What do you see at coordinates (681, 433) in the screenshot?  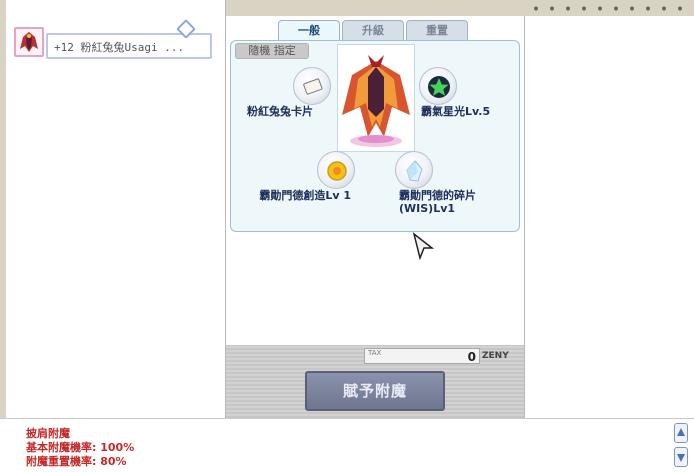 I see `scroll-up-button` at bounding box center [681, 433].